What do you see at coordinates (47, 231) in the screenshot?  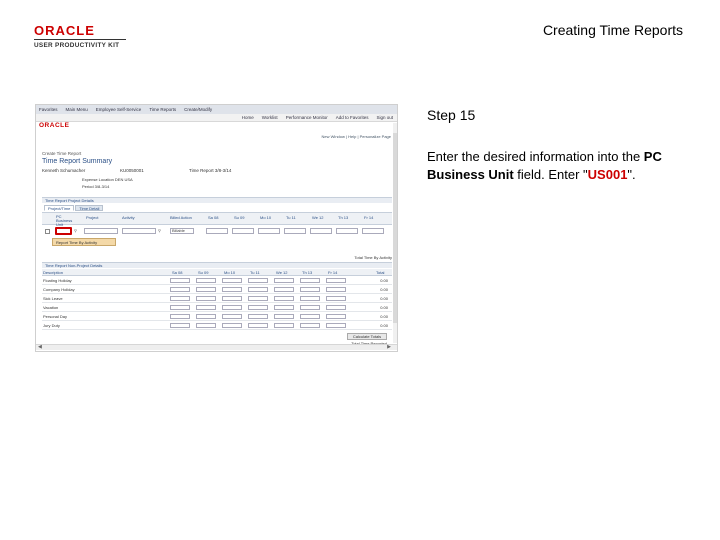 I see `row-select-checkbox` at bounding box center [47, 231].